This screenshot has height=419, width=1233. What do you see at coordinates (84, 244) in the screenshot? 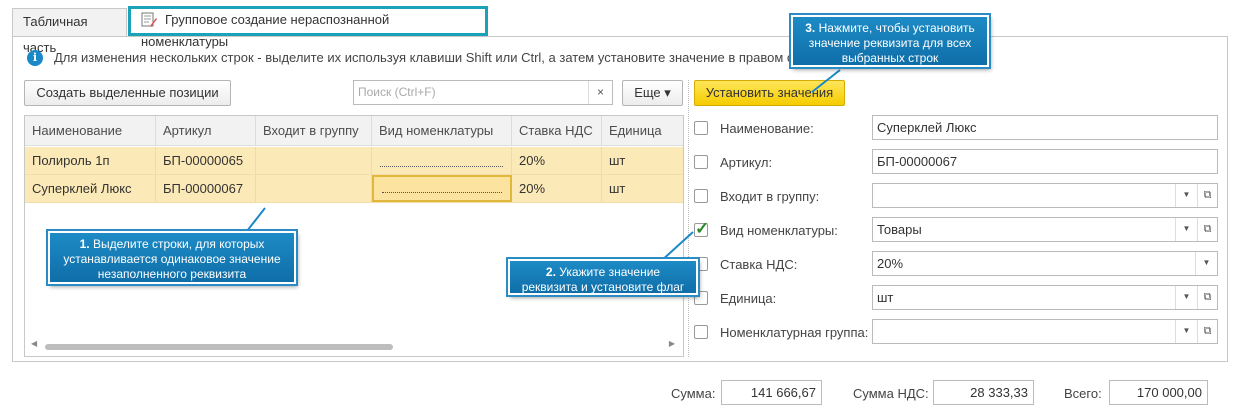
I see `callout-1-number: 1.` at bounding box center [84, 244].